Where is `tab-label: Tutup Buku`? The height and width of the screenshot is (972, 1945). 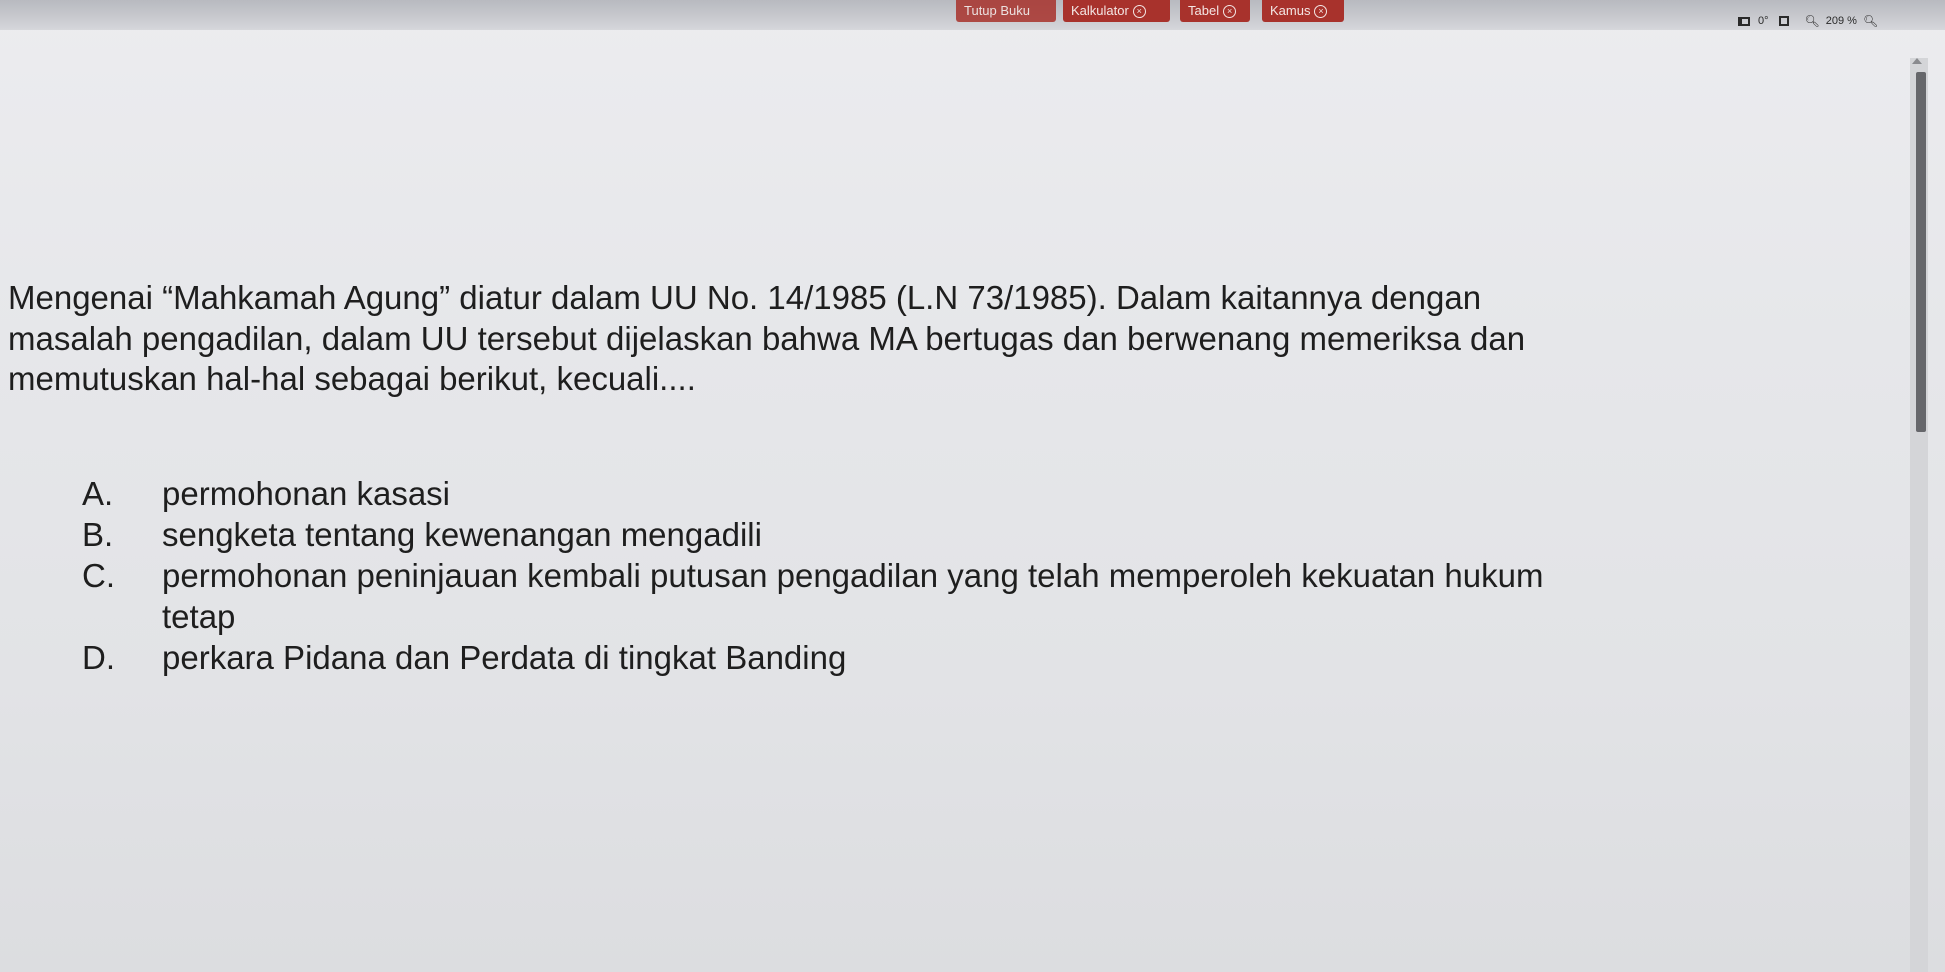
tab-label: Tutup Buku is located at coordinates (997, 10).